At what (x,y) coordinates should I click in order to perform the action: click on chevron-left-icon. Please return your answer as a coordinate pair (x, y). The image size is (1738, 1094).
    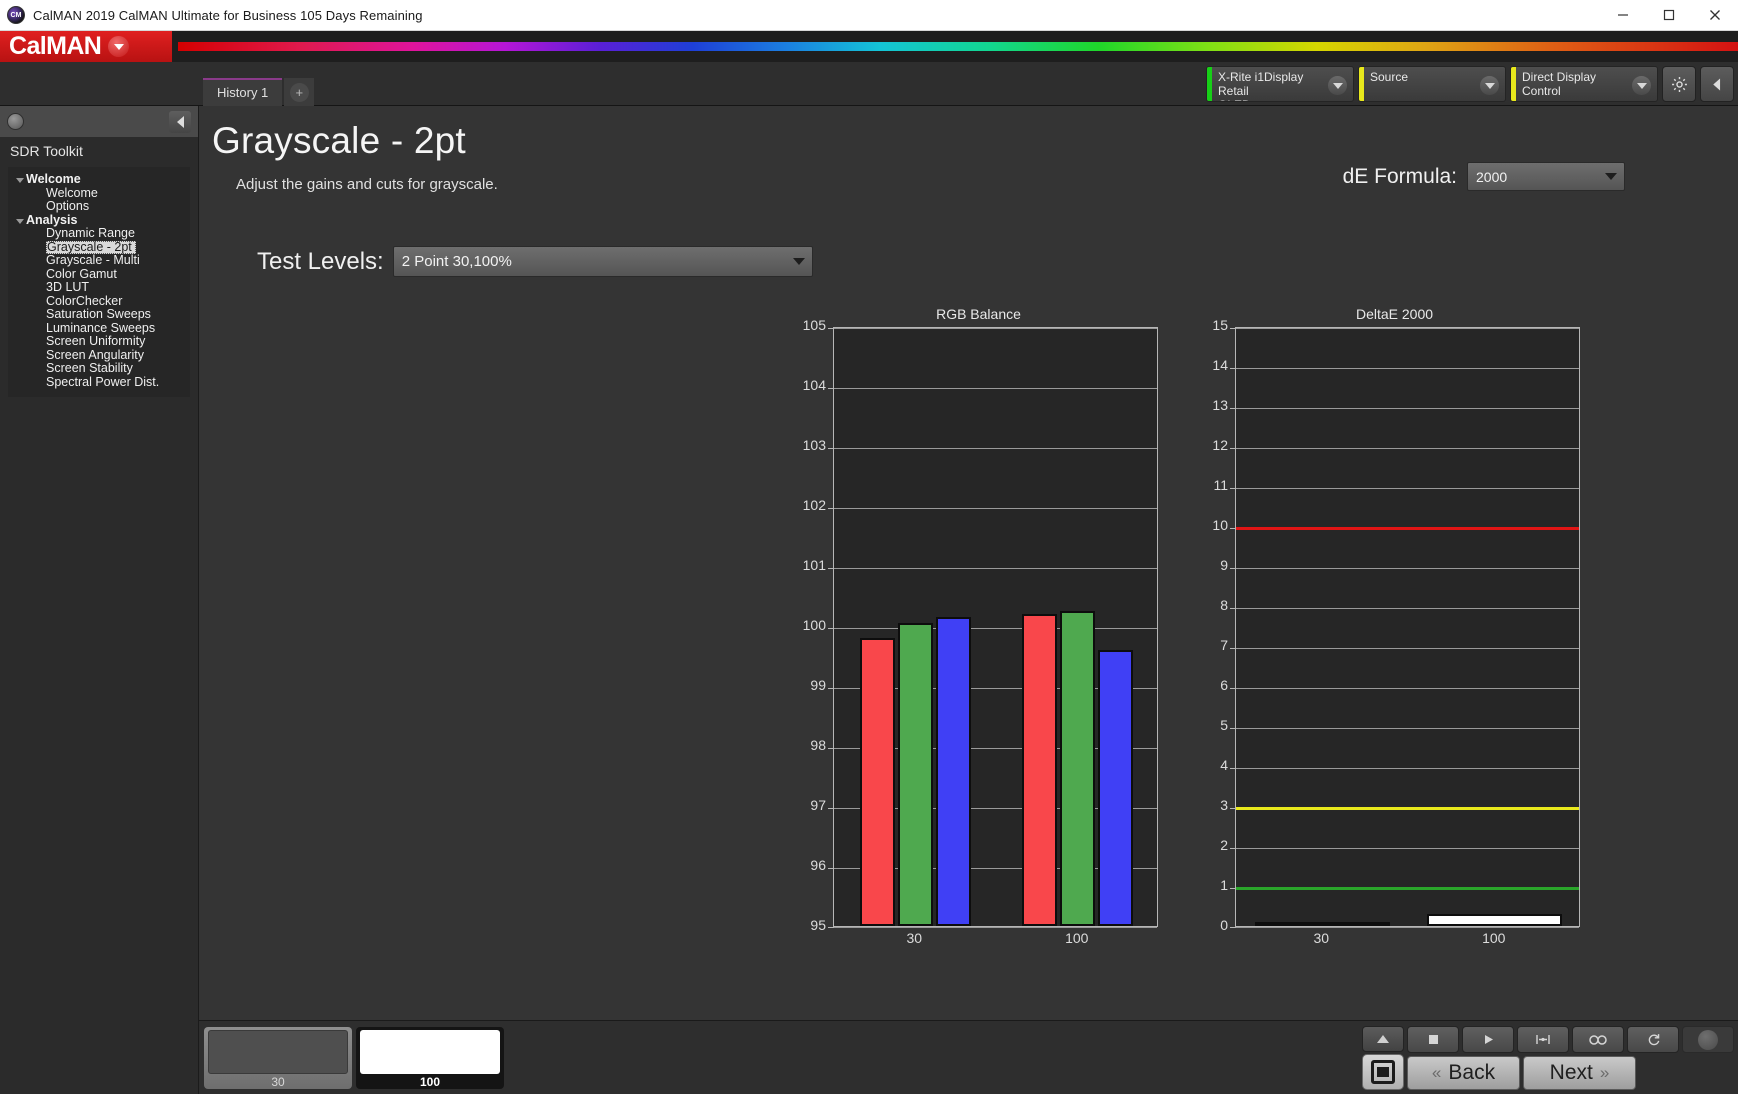
    Looking at the image, I should click on (1716, 84).